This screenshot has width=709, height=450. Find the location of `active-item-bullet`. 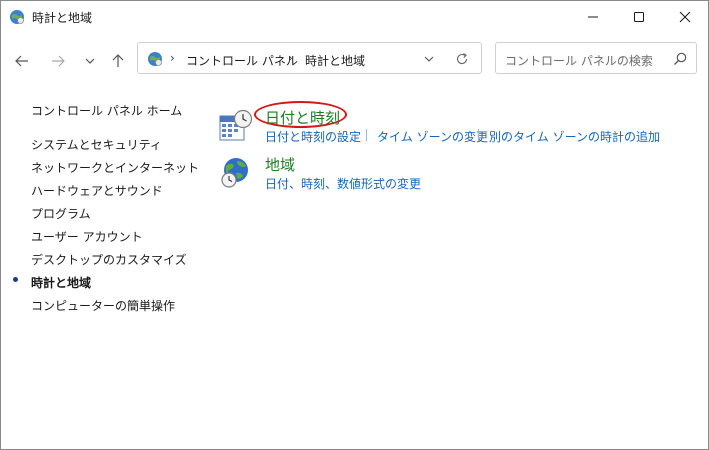

active-item-bullet is located at coordinates (15, 279).